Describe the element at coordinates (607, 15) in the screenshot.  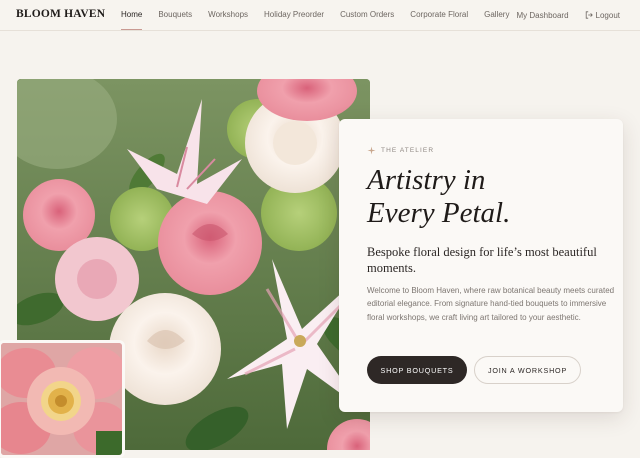
I see `logout-label: Logout` at that location.